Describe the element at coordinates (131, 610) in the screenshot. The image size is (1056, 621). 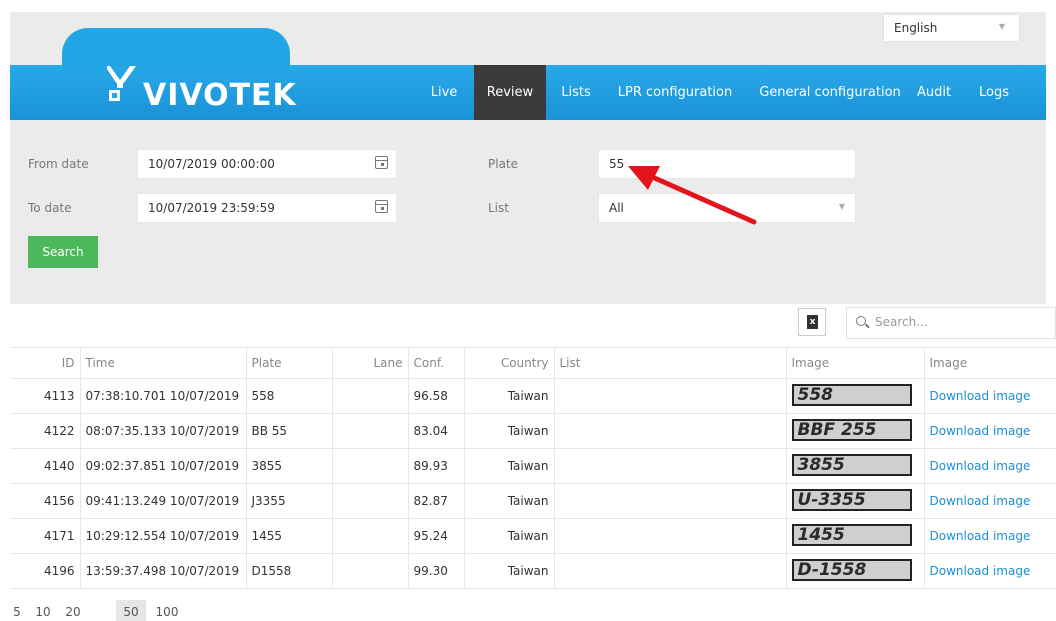
I see `page-size-50: 50` at that location.